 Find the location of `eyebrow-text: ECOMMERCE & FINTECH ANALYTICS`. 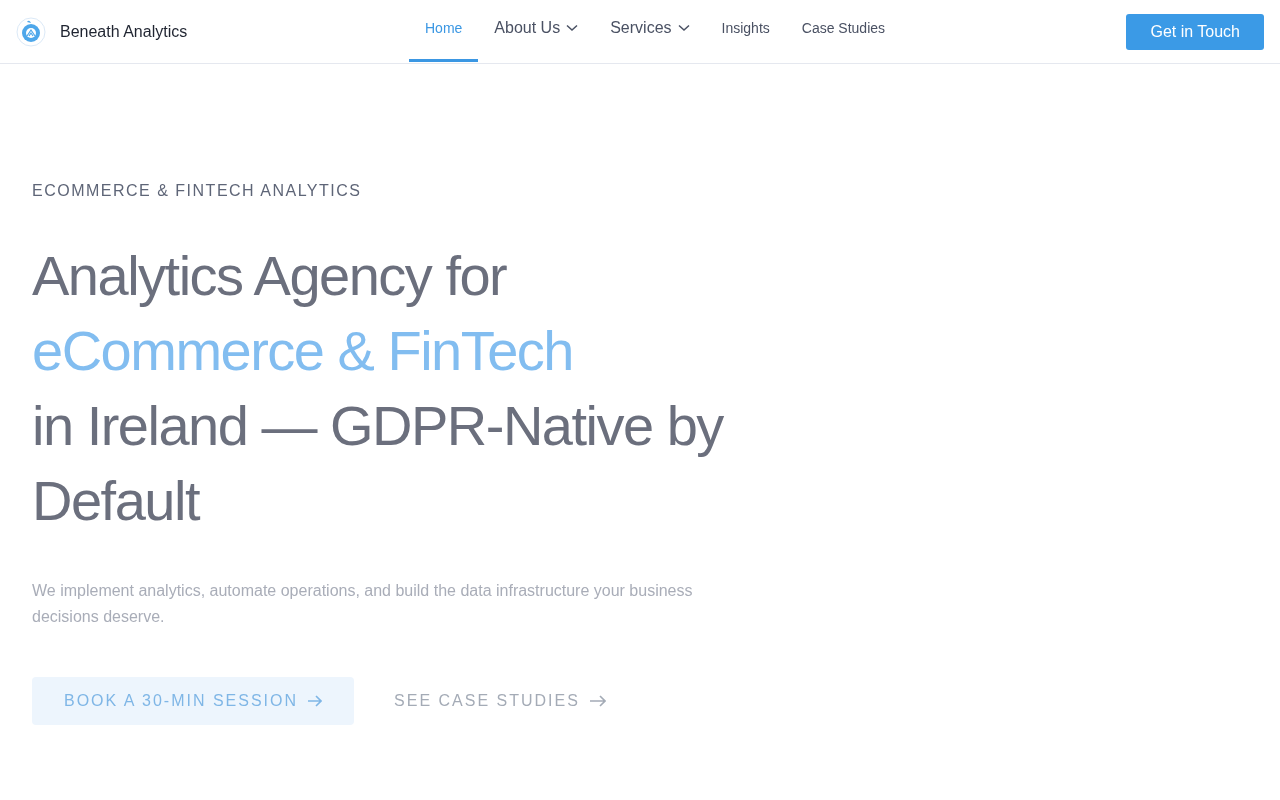

eyebrow-text: ECOMMERCE & FINTECH ANALYTICS is located at coordinates (197, 191).